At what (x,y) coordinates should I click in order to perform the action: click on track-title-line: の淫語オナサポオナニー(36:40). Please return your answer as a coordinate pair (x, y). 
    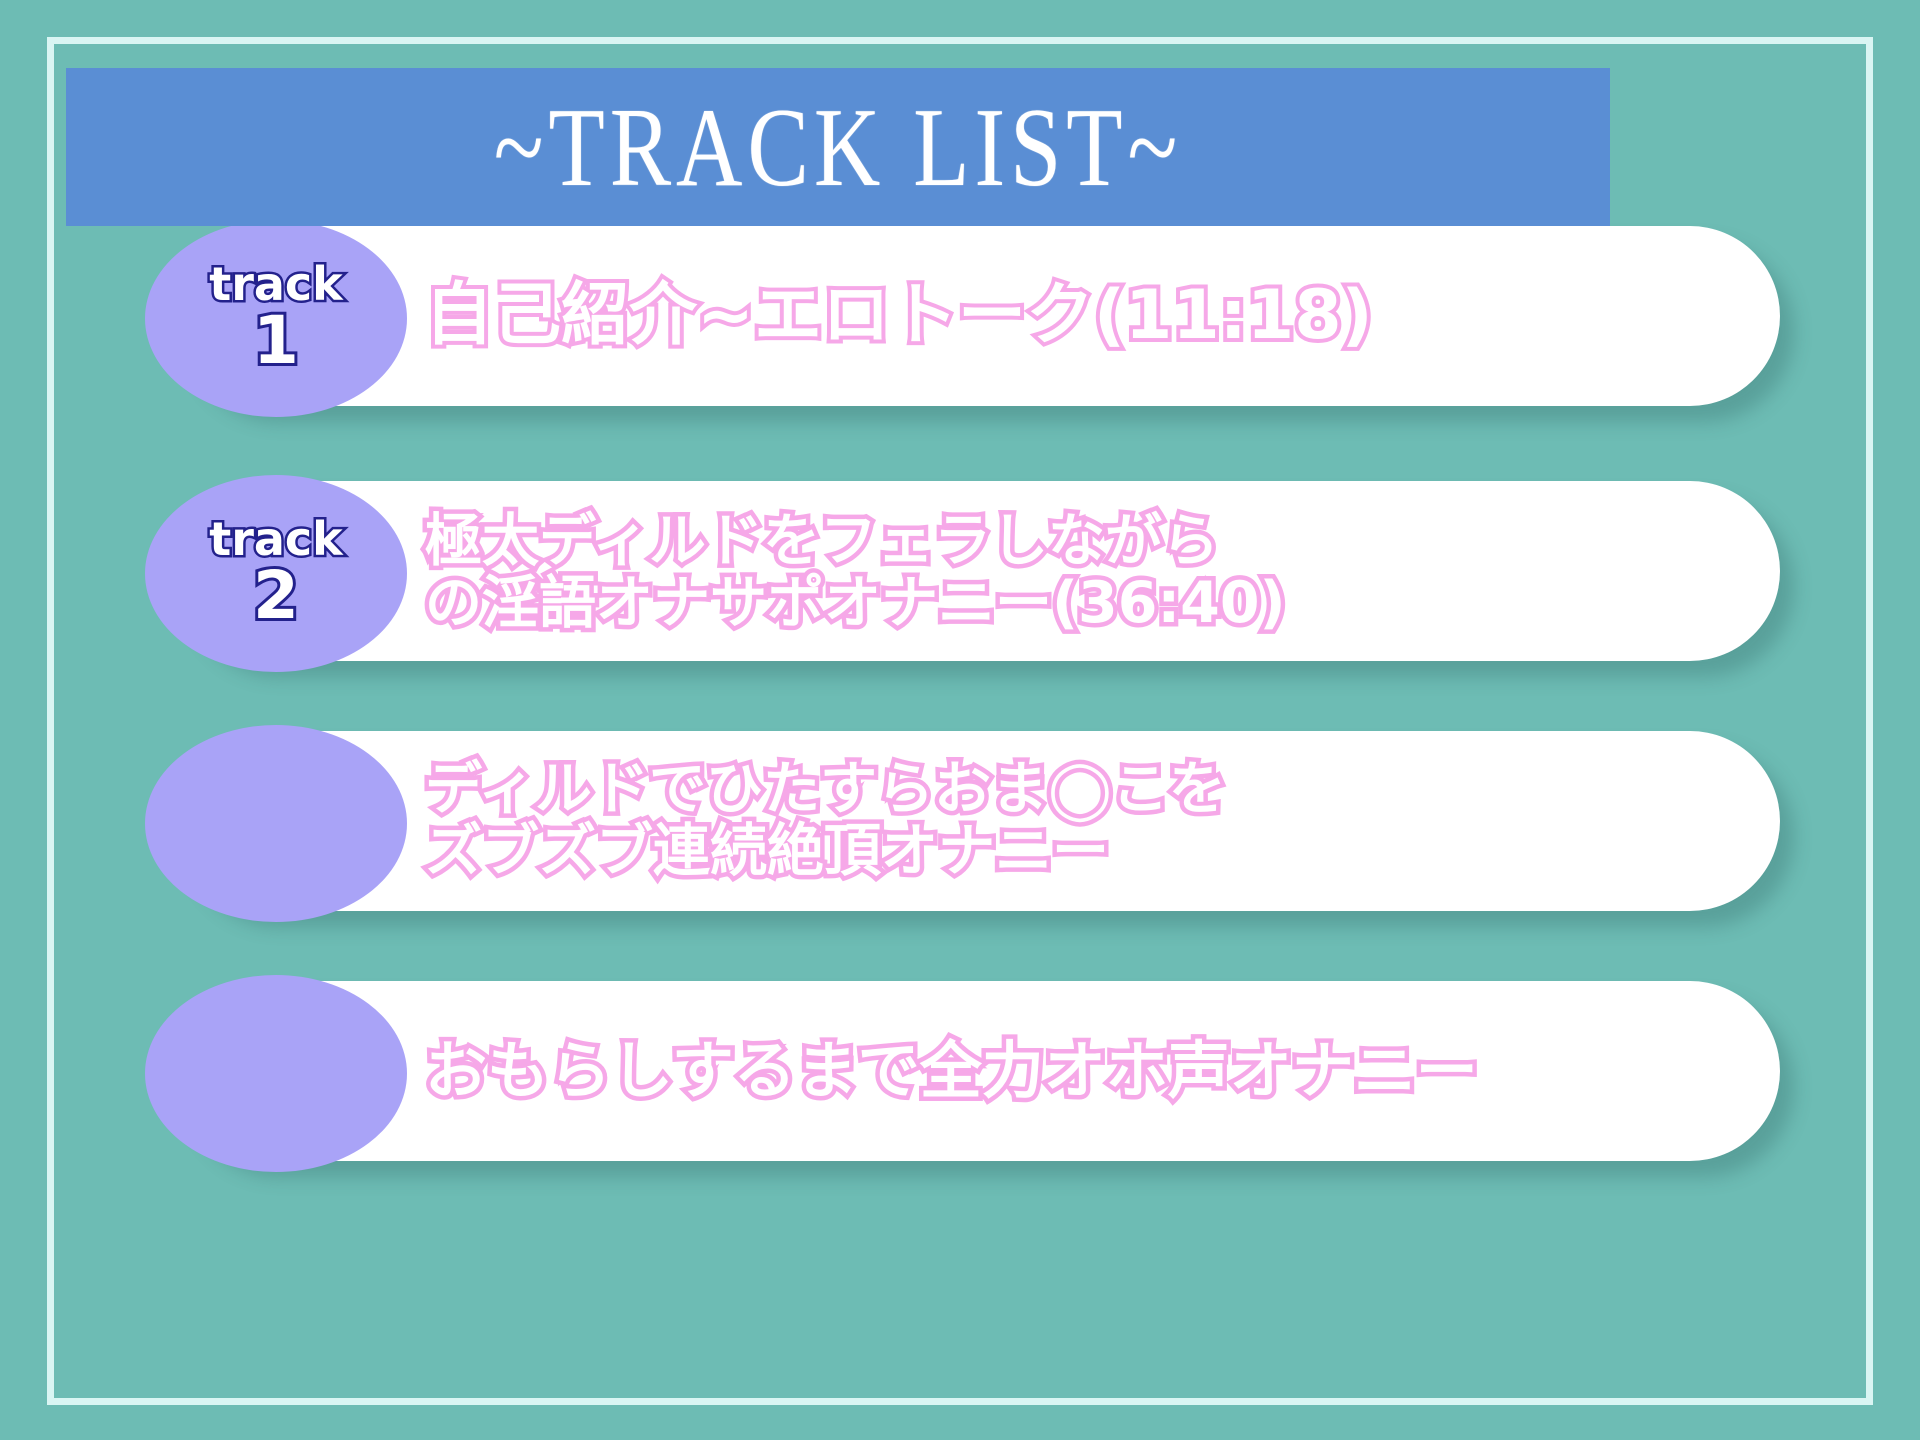
    Looking at the image, I should click on (856, 603).